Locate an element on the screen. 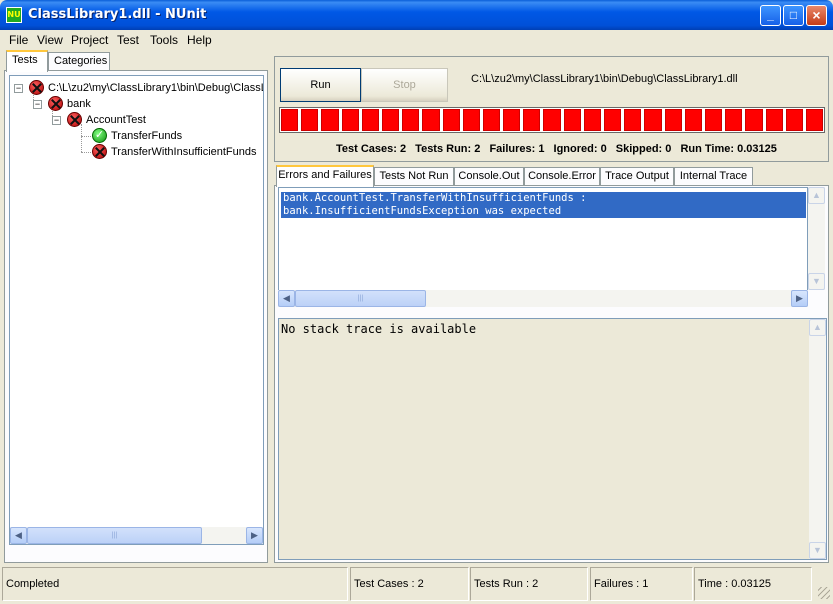 Image resolution: width=833 pixels, height=604 pixels. title-bar: NU ClassLibrary1.dll - NUnit _ □ × is located at coordinates (416, 15).